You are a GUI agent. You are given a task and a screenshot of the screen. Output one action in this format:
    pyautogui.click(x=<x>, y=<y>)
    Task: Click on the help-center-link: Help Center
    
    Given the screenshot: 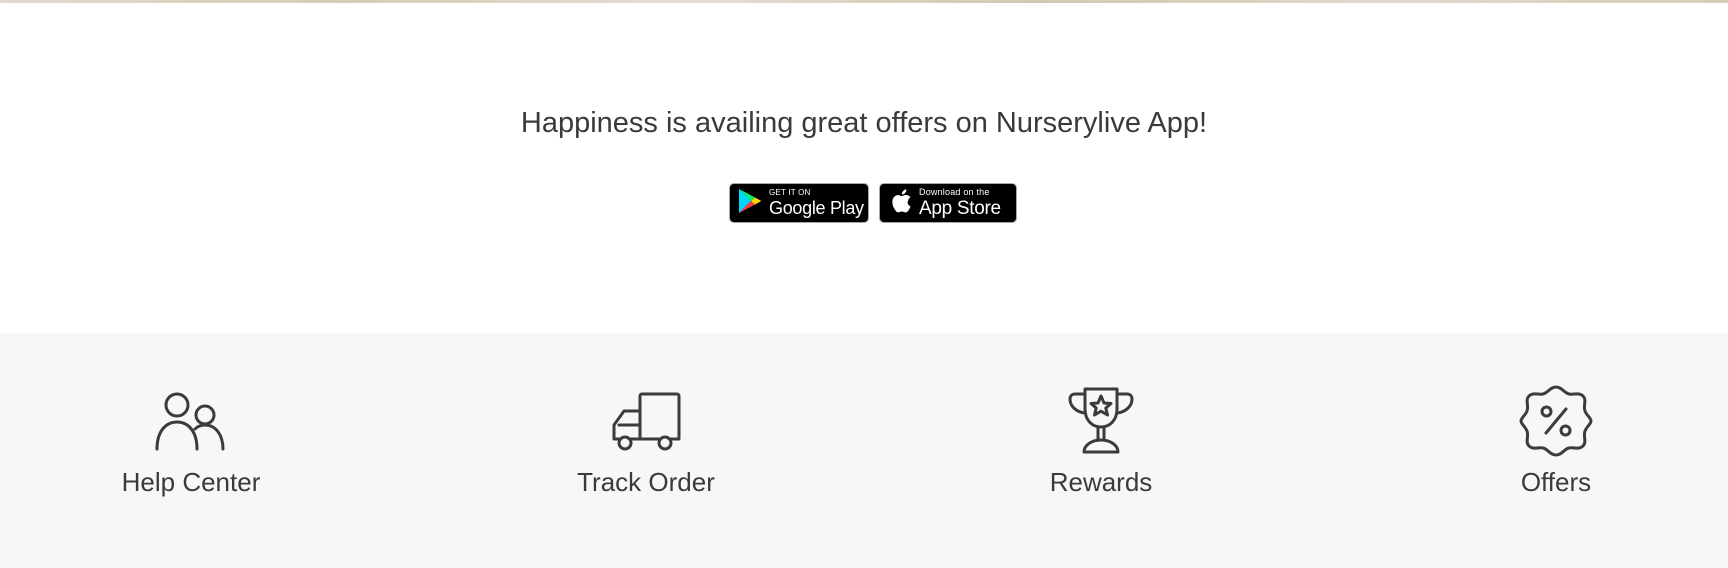 What is the action you would take?
    pyautogui.click(x=191, y=440)
    